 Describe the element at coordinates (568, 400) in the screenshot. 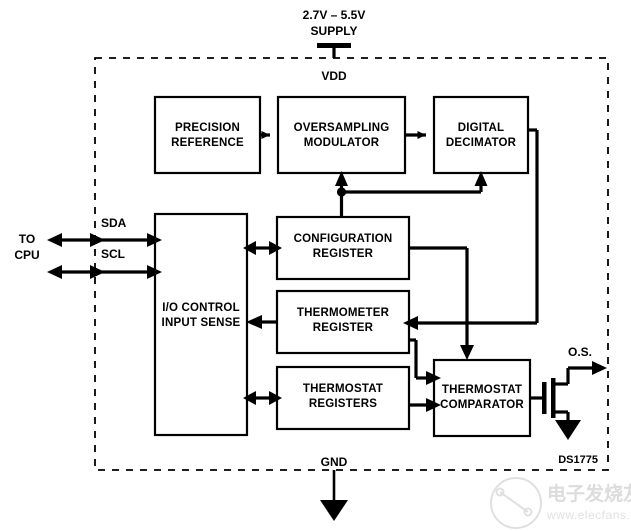

I see `output-mosfet` at that location.